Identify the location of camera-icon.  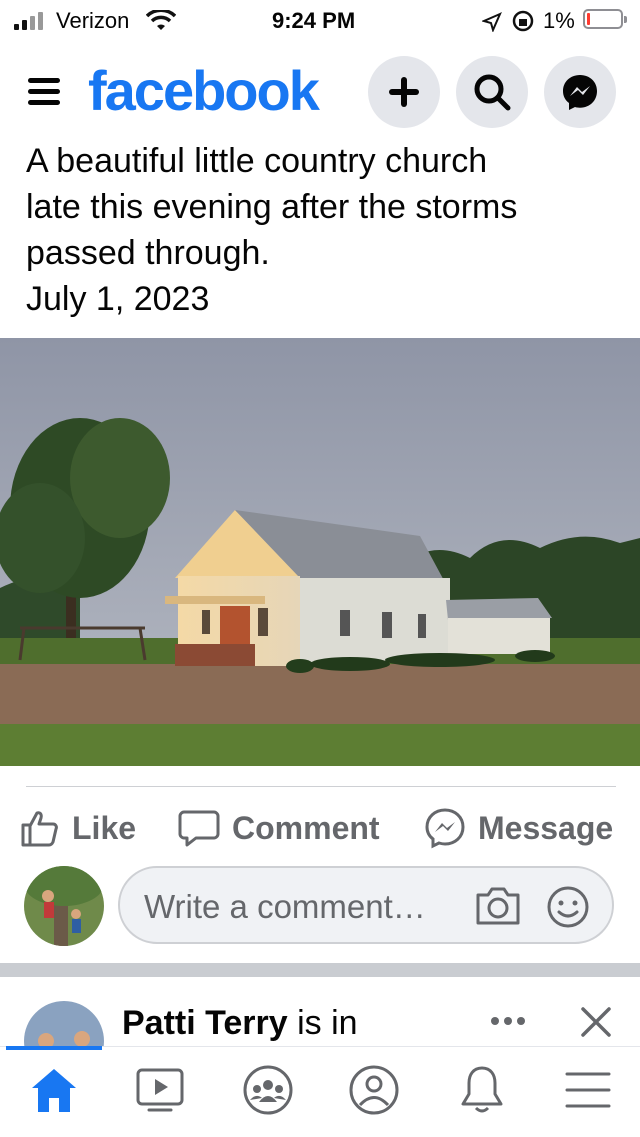
(498, 906).